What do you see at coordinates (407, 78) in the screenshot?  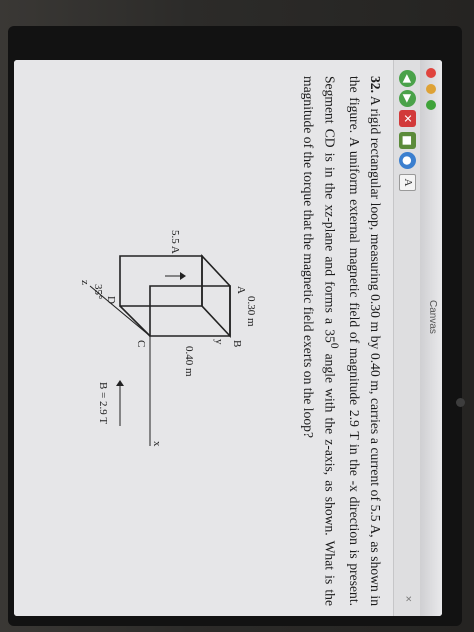 I see `back-icon: ◀` at bounding box center [407, 78].